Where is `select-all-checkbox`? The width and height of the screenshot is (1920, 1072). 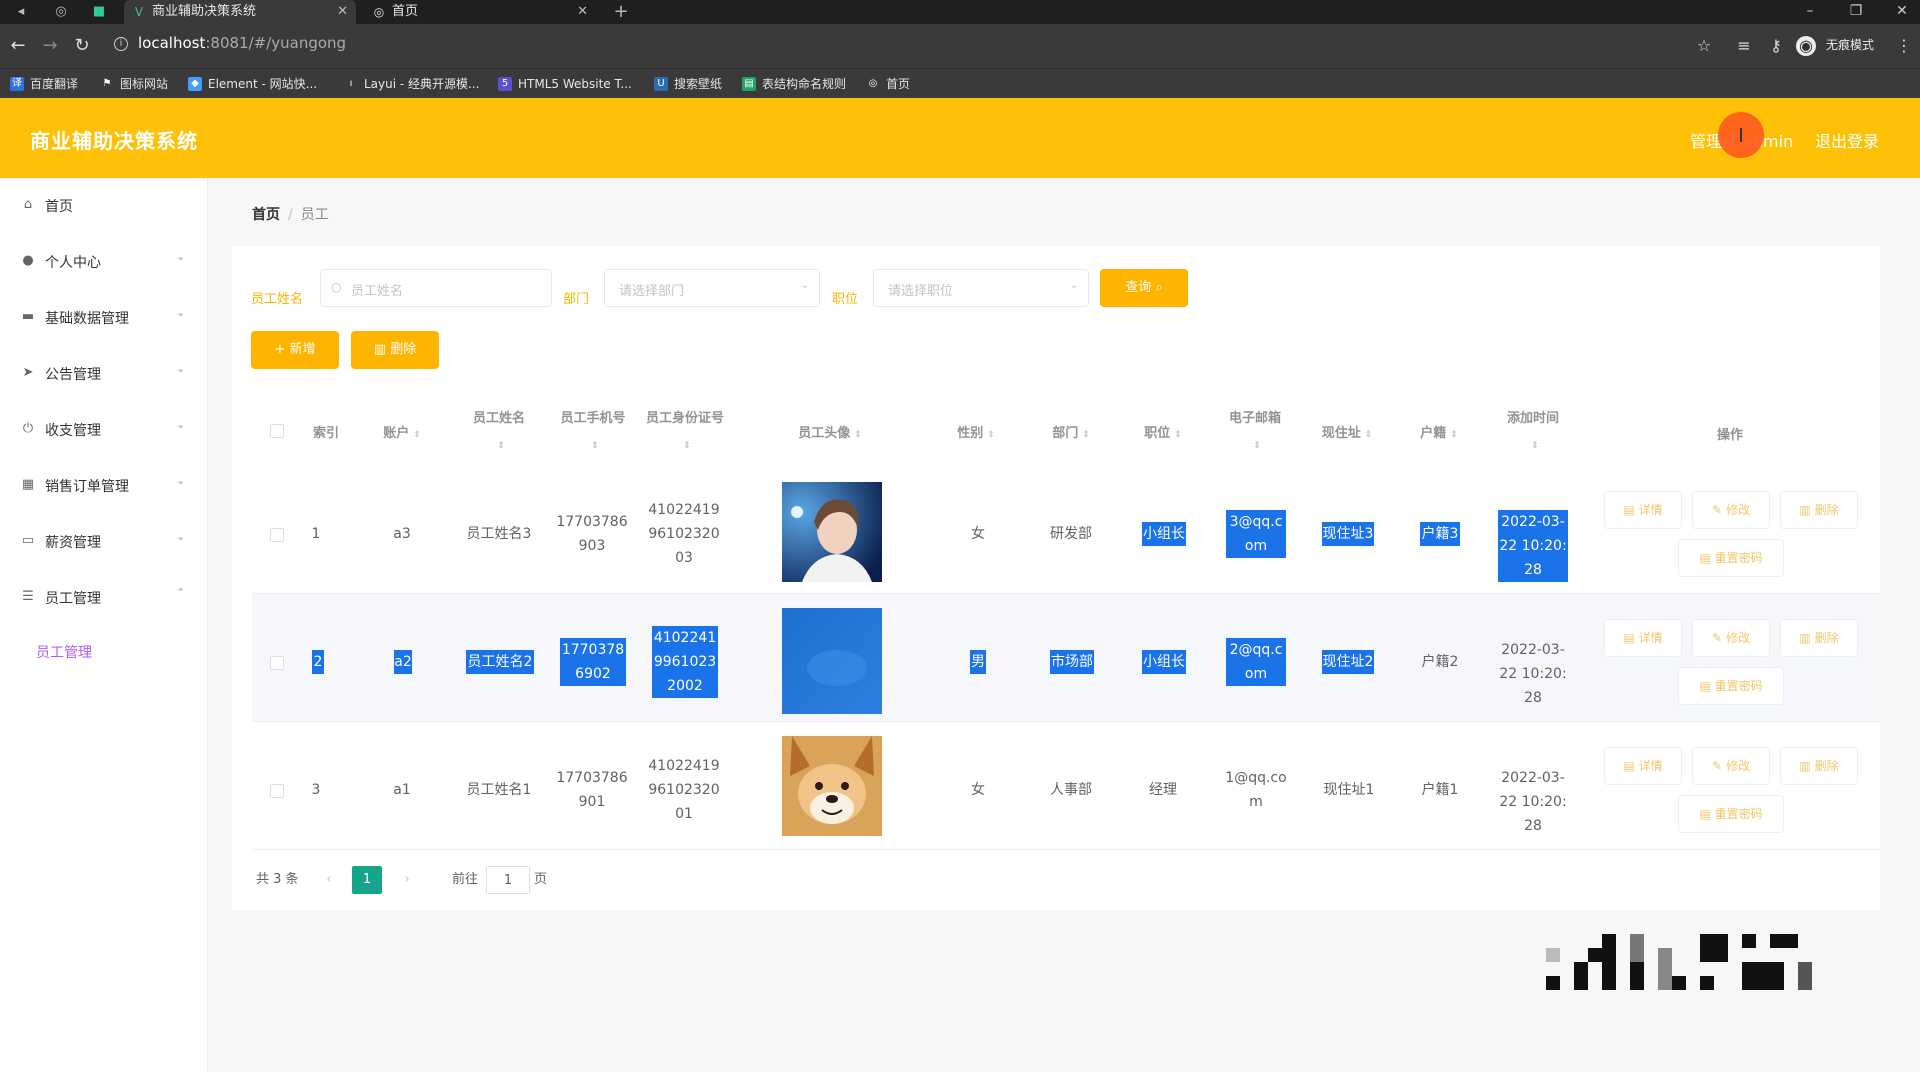 select-all-checkbox is located at coordinates (277, 431).